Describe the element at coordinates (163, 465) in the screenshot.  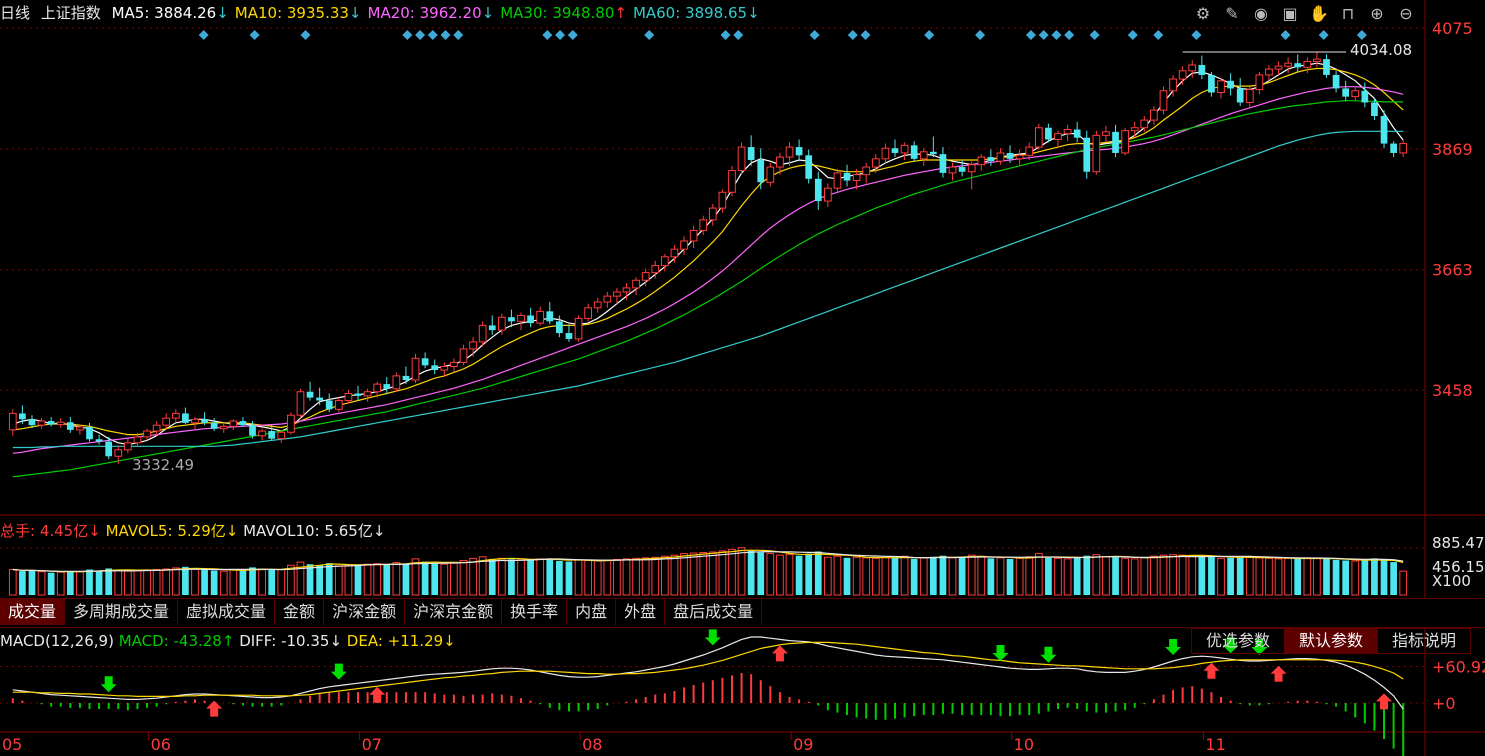
I see `low-annotation: 3332.49` at that location.